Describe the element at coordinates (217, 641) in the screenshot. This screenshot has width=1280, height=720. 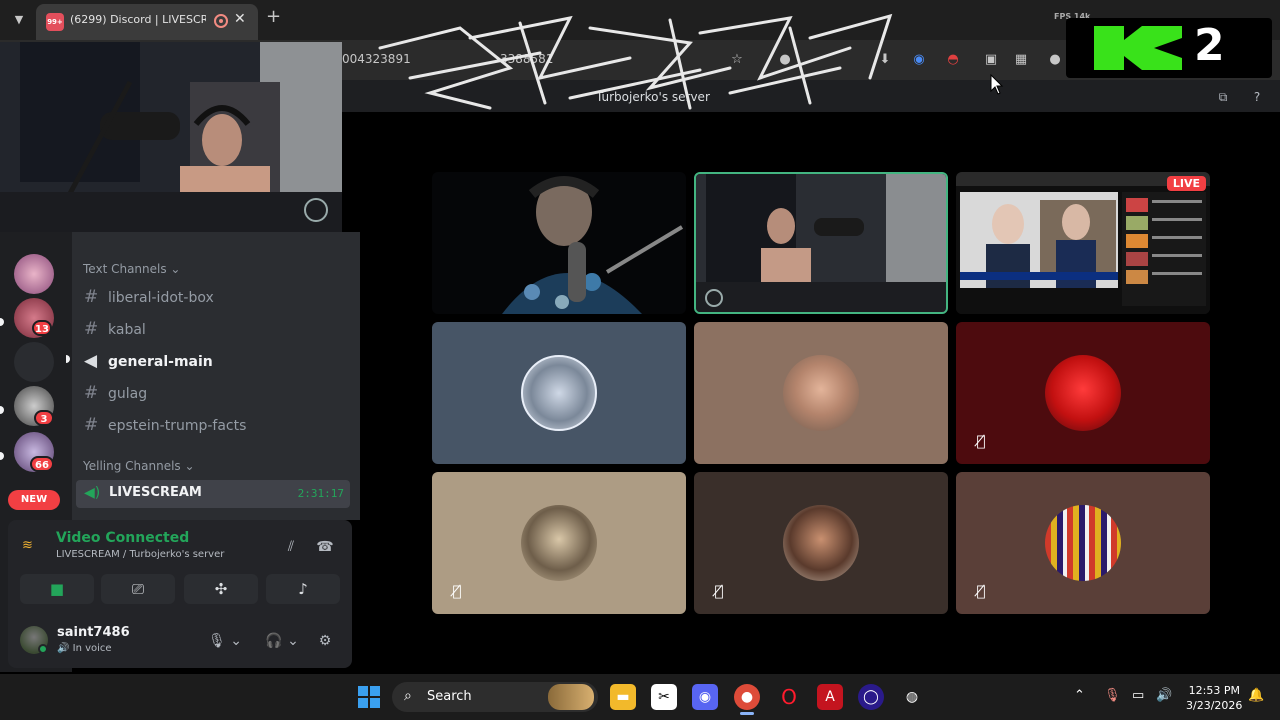
I see `microphone-icon: 🎙` at that location.